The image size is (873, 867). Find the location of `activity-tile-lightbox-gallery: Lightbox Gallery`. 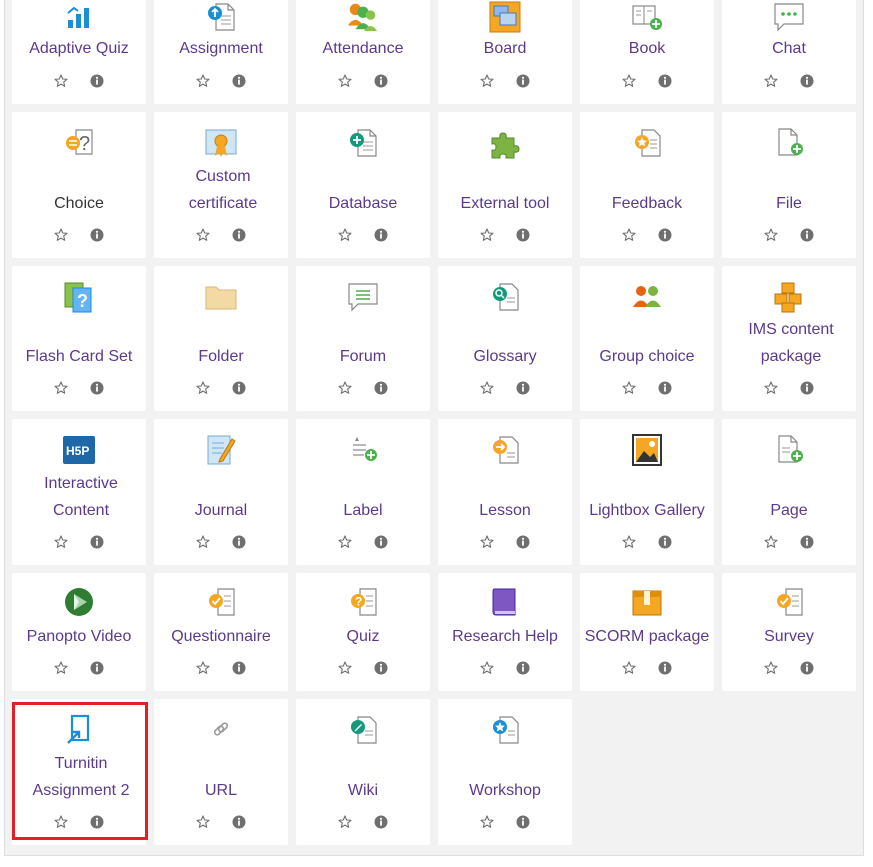

activity-tile-lightbox-gallery: Lightbox Gallery is located at coordinates (647, 492).